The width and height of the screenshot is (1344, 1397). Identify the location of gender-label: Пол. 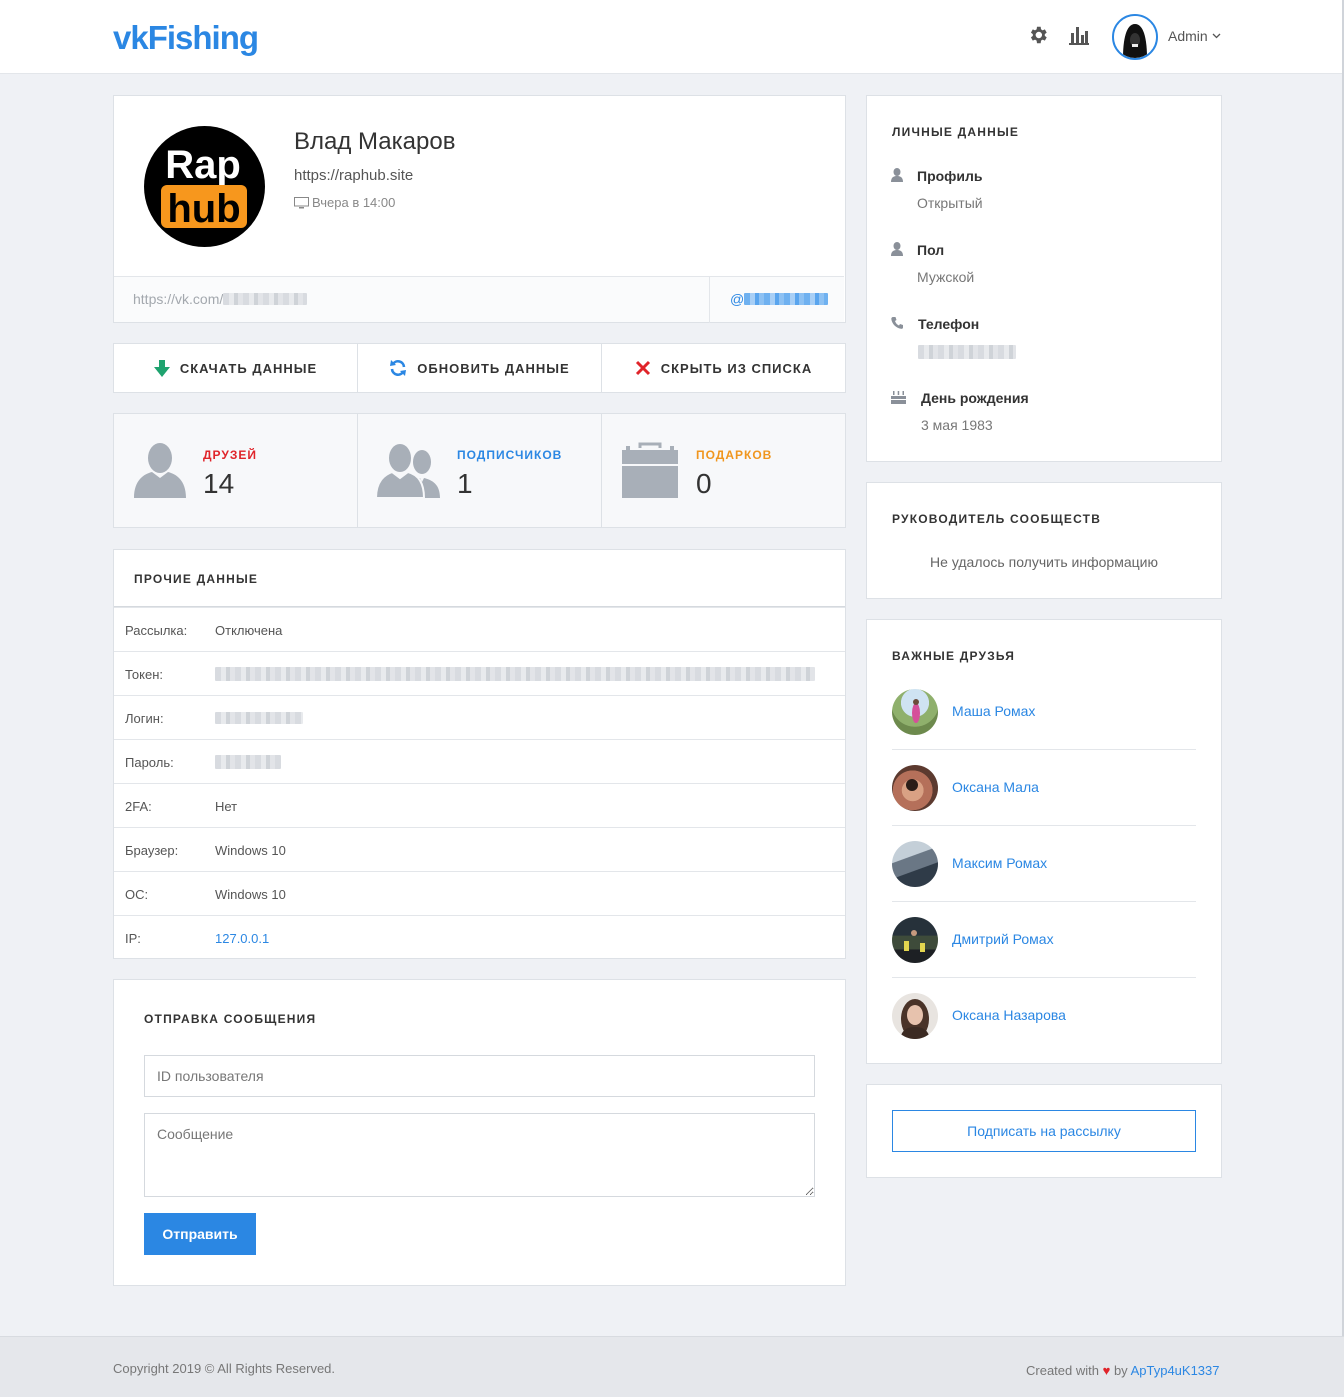
(931, 250).